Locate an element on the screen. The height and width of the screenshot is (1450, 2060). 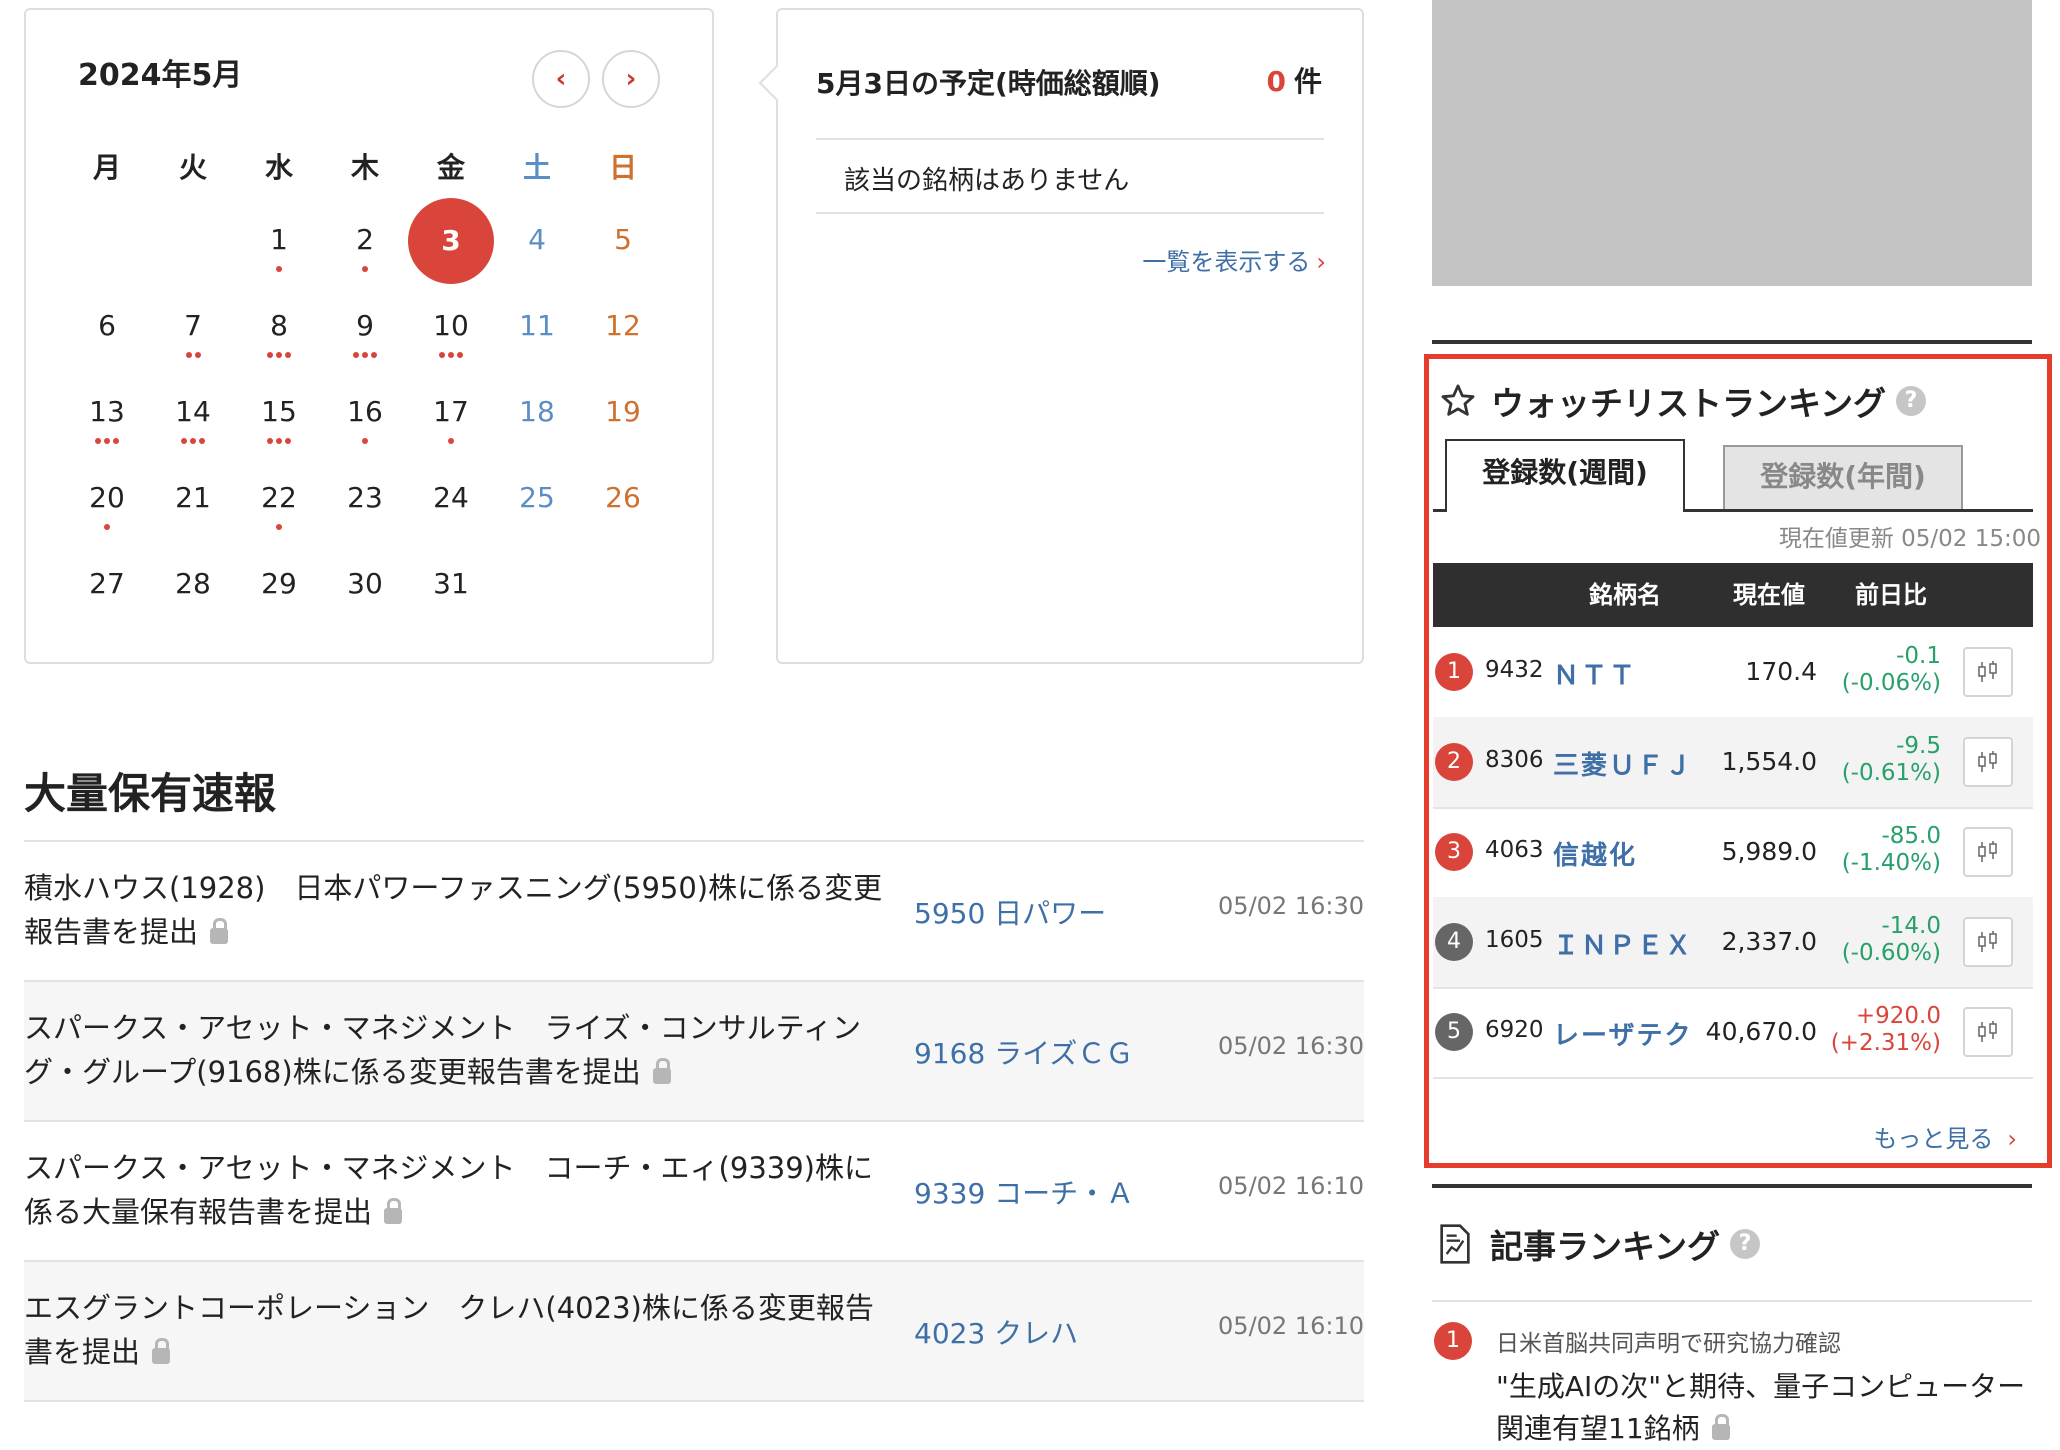
tab-yearly: 登録数(年間) is located at coordinates (1843, 477).